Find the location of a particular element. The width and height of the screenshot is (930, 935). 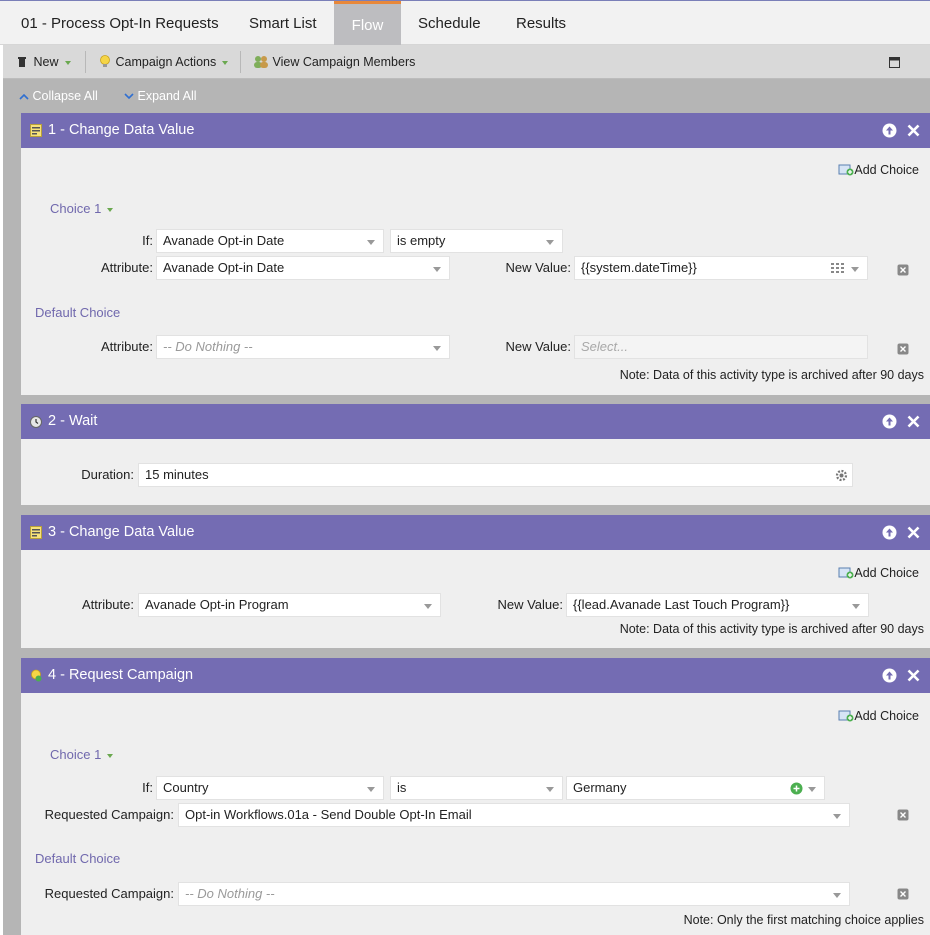

attribute-select: Avanade Opt-in Date is located at coordinates (303, 268).